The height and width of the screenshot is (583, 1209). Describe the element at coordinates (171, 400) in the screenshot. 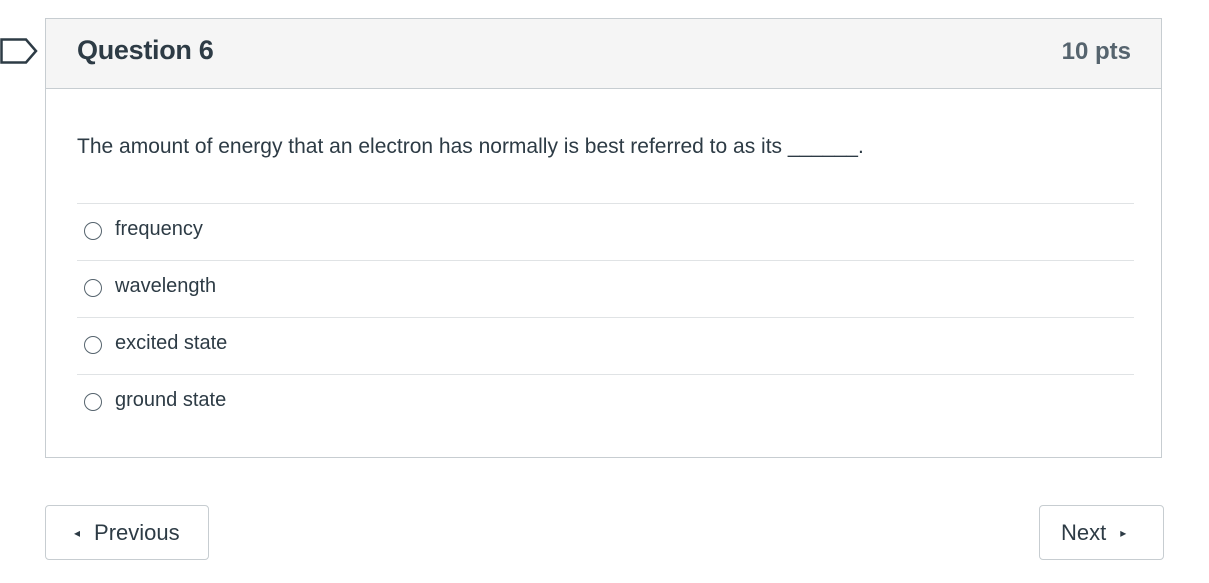

I see `answer-label: ground state` at that location.